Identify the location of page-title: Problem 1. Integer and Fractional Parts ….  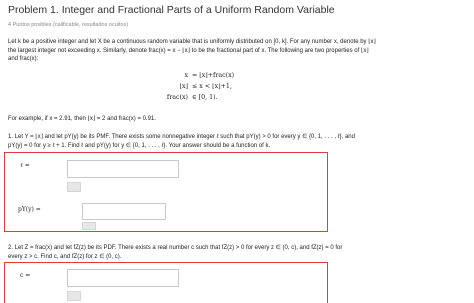
(171, 10).